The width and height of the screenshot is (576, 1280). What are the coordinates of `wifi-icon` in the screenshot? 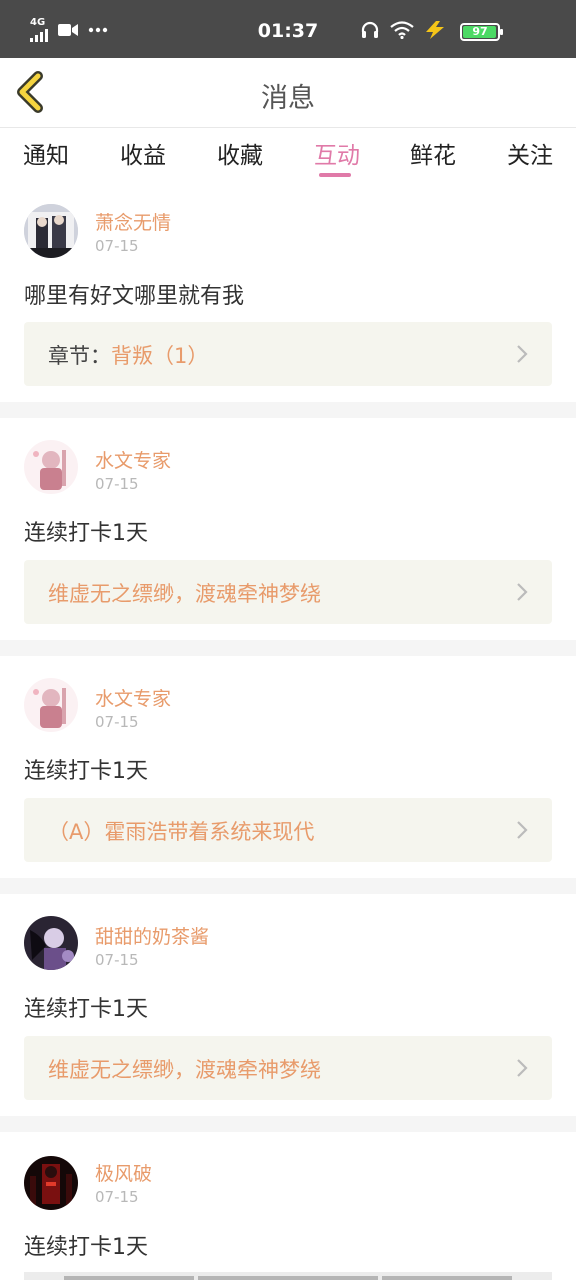 It's located at (402, 30).